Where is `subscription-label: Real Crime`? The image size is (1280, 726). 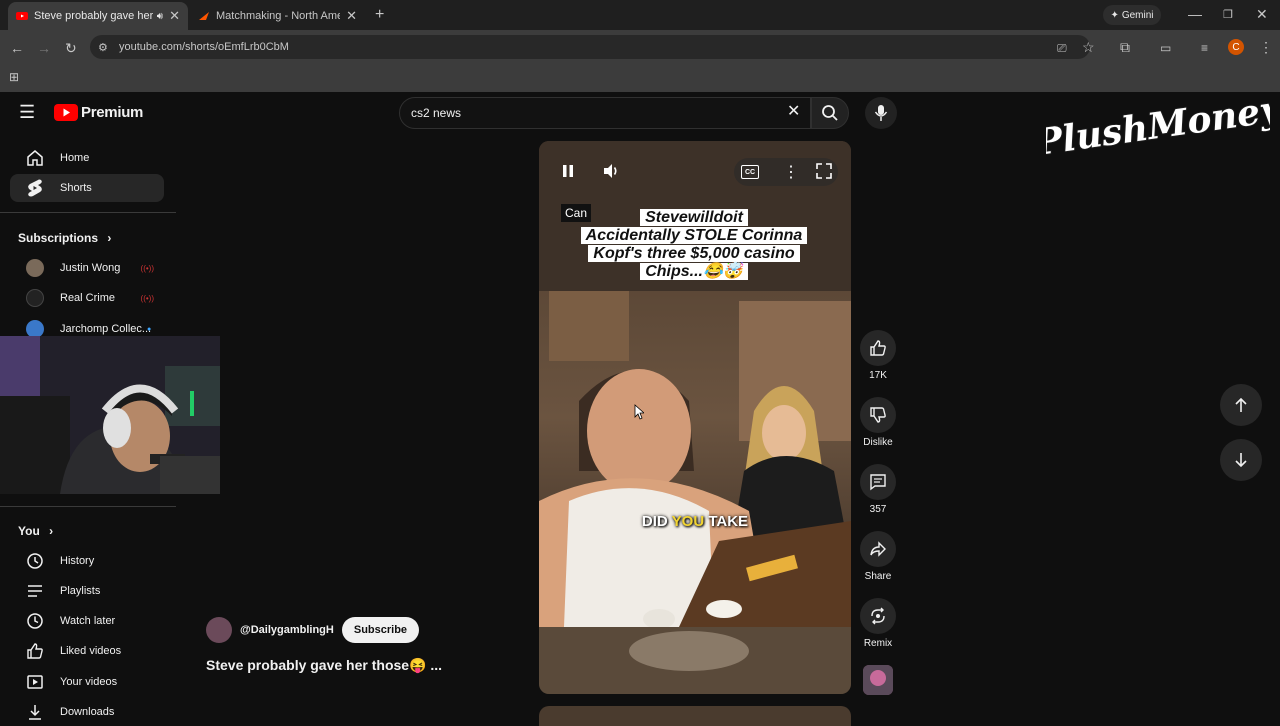 subscription-label: Real Crime is located at coordinates (88, 298).